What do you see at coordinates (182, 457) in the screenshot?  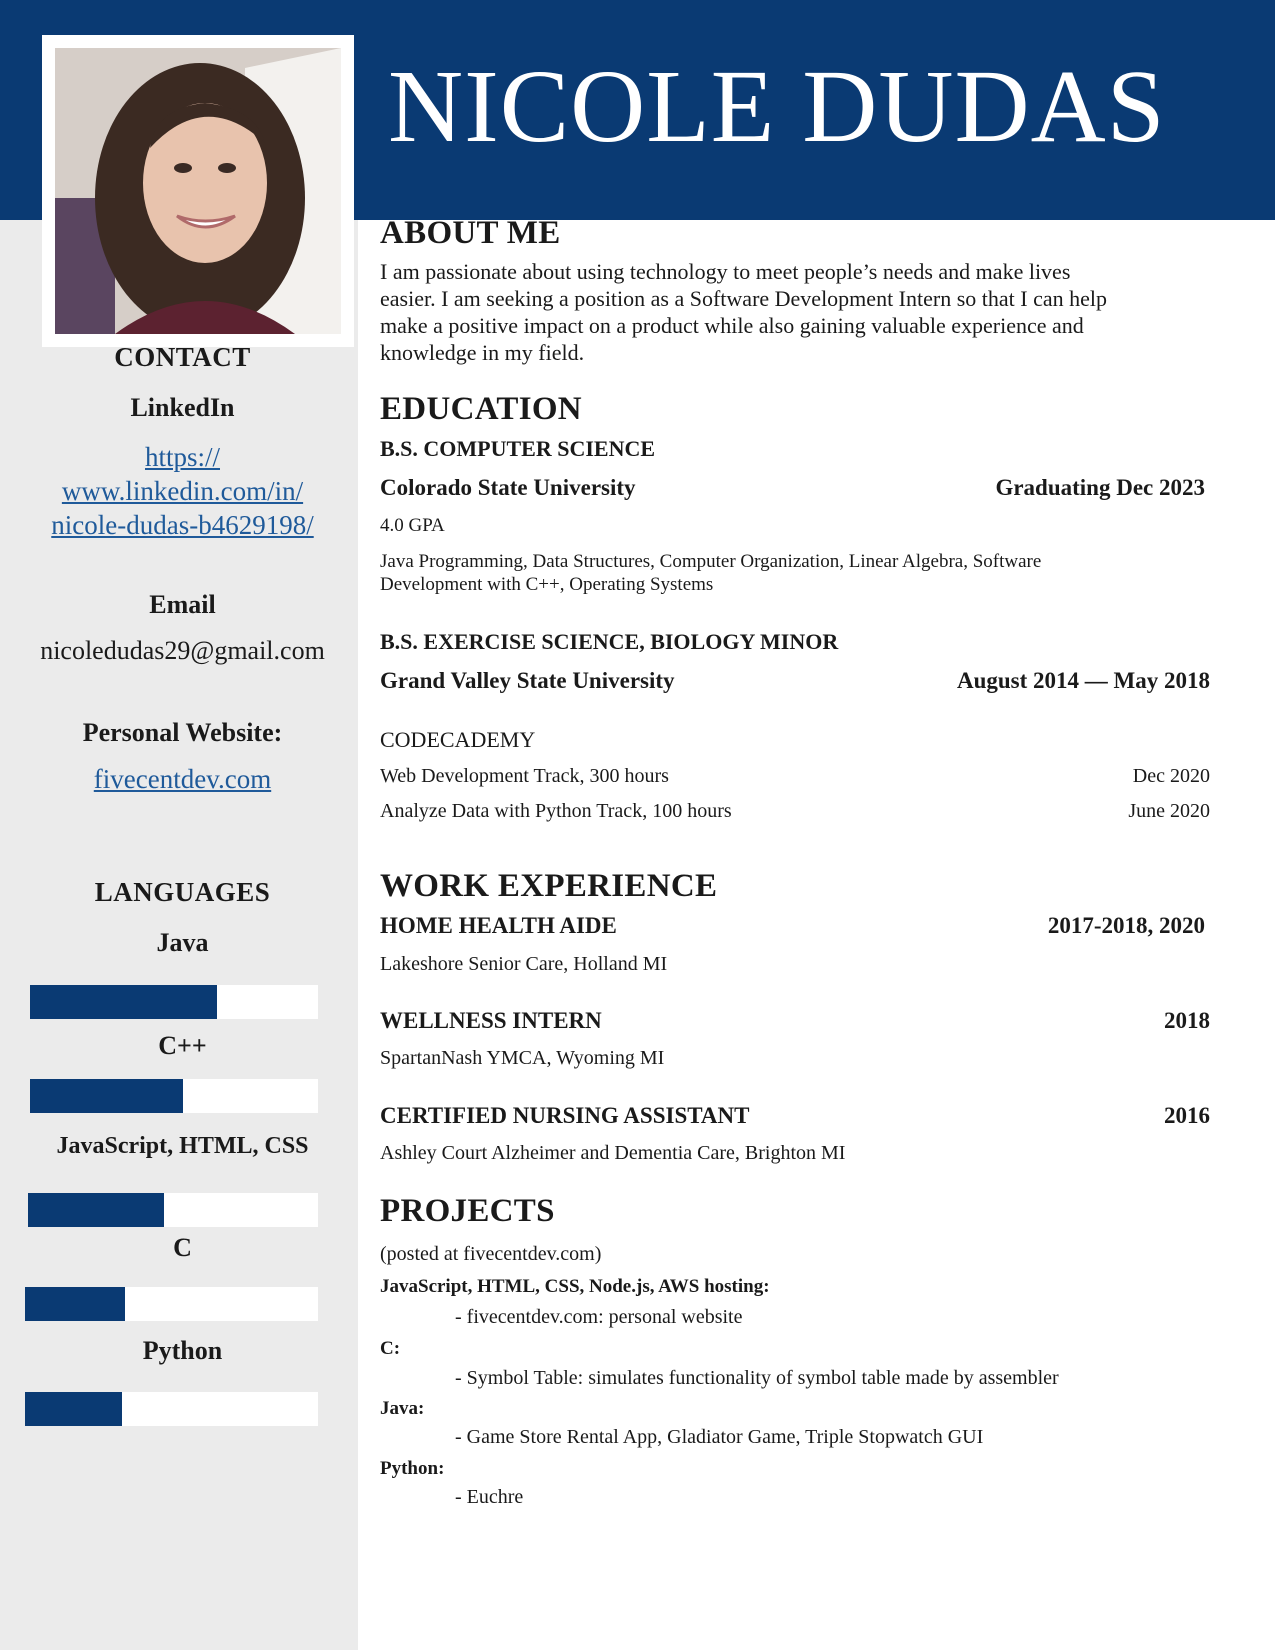 I see `linkedin-link-line: https://` at bounding box center [182, 457].